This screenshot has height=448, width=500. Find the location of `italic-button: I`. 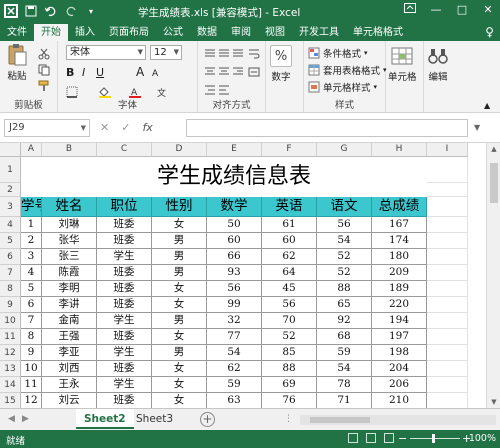

italic-button: I is located at coordinates (83, 73).